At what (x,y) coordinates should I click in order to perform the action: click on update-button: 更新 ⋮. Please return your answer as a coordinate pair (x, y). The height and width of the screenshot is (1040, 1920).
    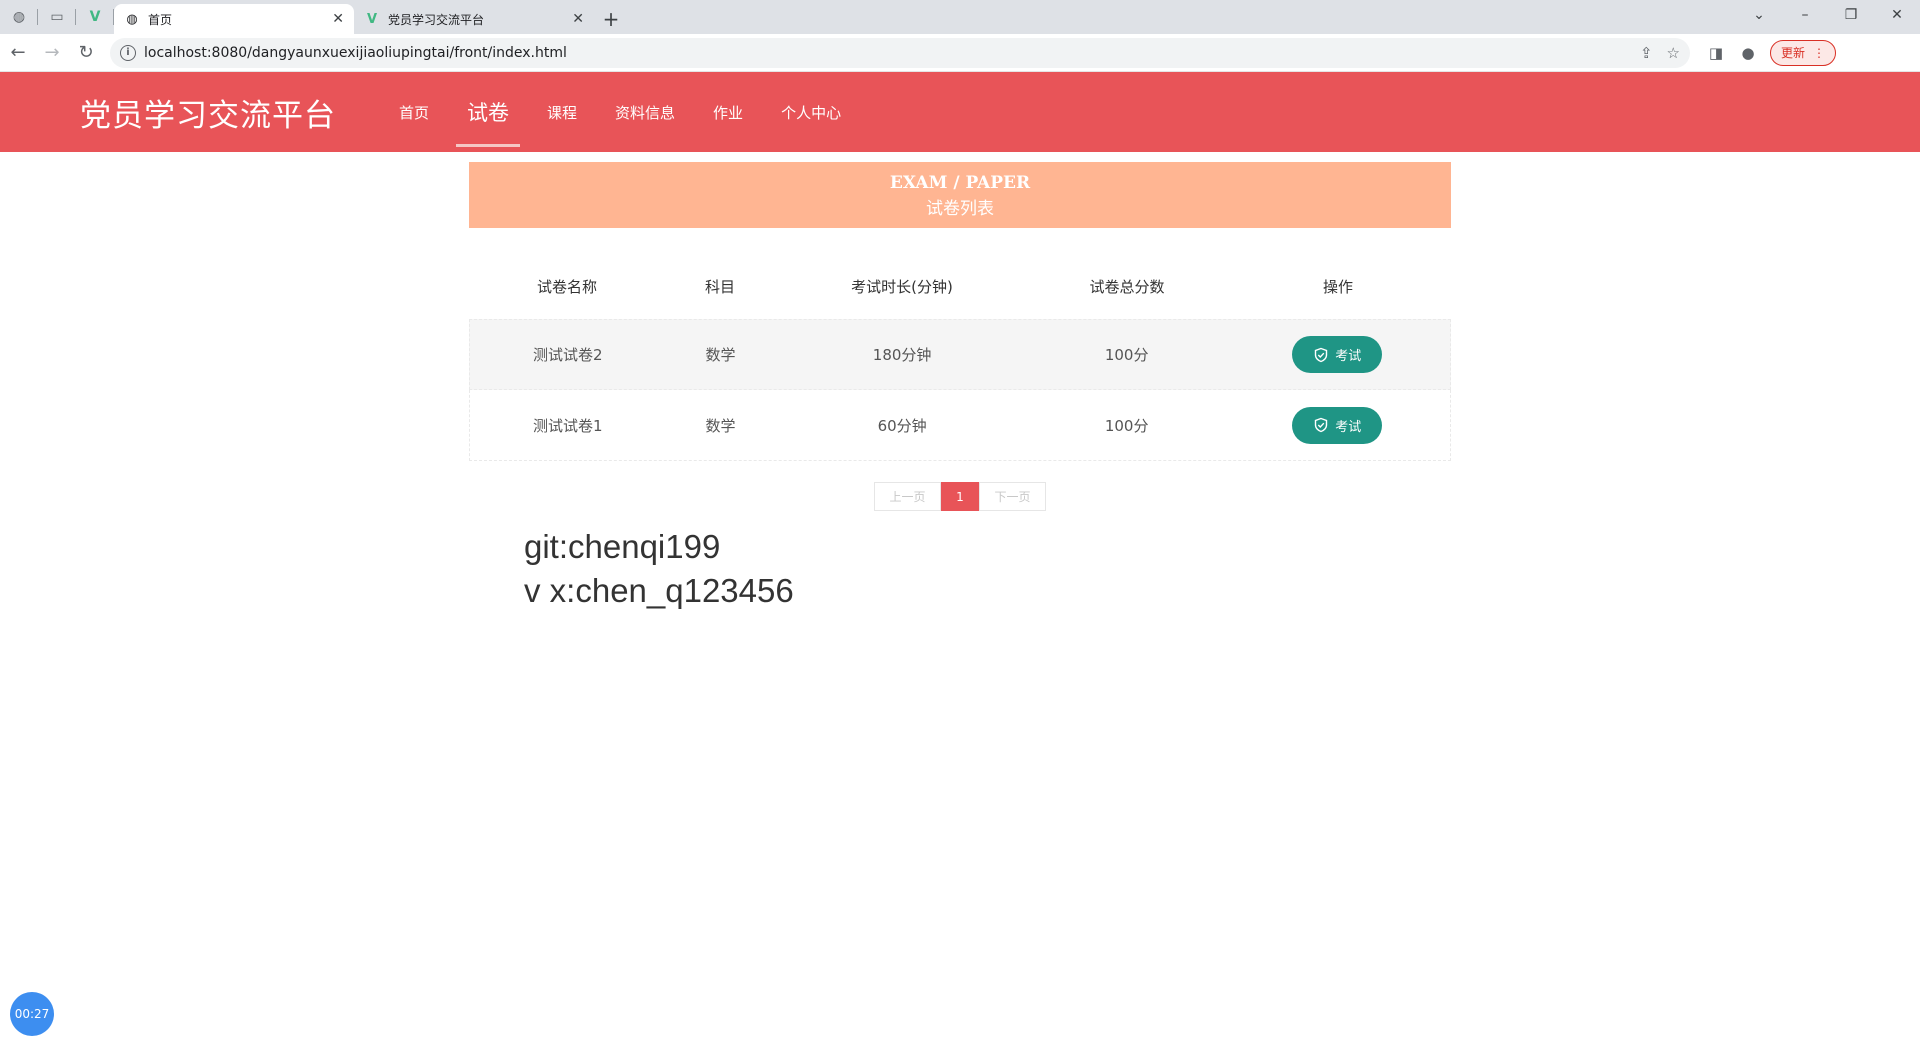
    Looking at the image, I should click on (1803, 52).